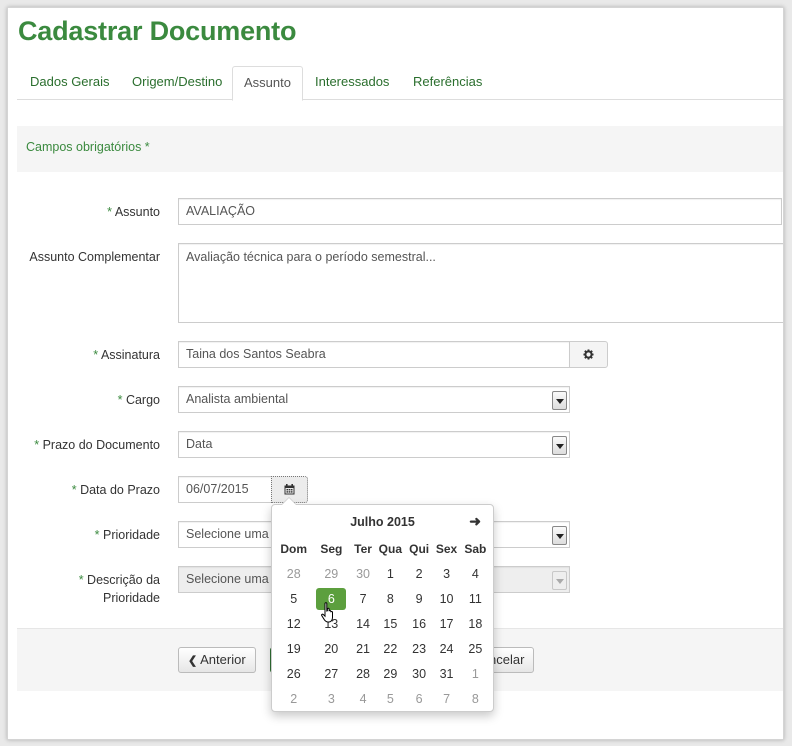 This screenshot has width=792, height=746. Describe the element at coordinates (225, 489) in the screenshot. I see `data-prazo-input: 06/07/2015` at that location.